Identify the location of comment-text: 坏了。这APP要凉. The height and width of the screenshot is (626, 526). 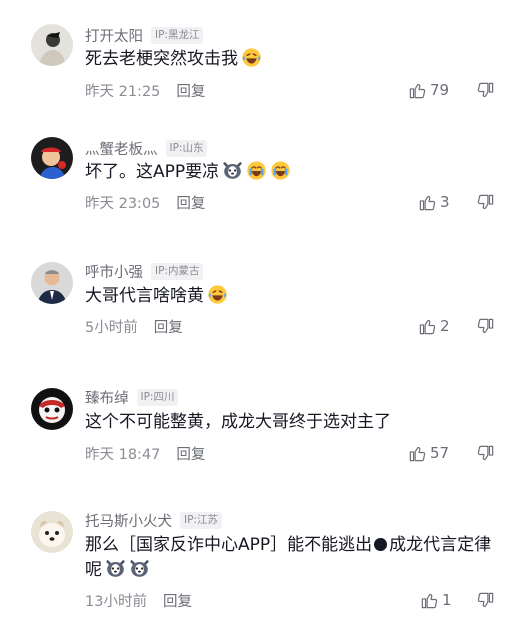
(295, 172).